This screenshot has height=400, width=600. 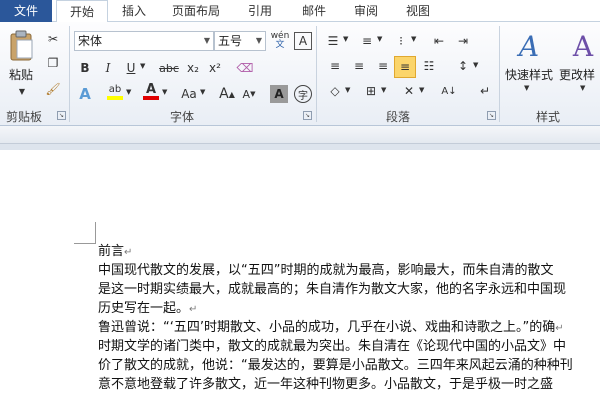 I want to click on tab-review: 审阅, so click(x=366, y=11).